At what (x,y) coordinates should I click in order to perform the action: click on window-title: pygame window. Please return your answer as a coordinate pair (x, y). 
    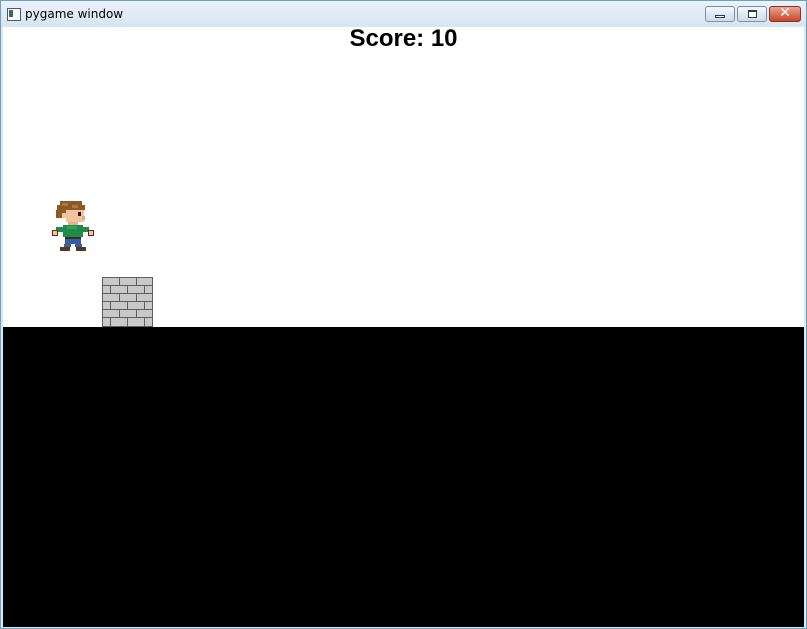
    Looking at the image, I should click on (74, 14).